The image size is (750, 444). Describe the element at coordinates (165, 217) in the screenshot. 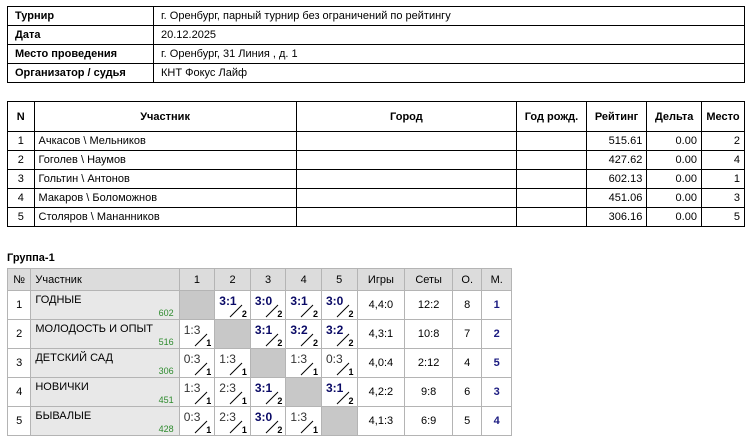

I see `participant-name: Столяров \ Мананников` at that location.